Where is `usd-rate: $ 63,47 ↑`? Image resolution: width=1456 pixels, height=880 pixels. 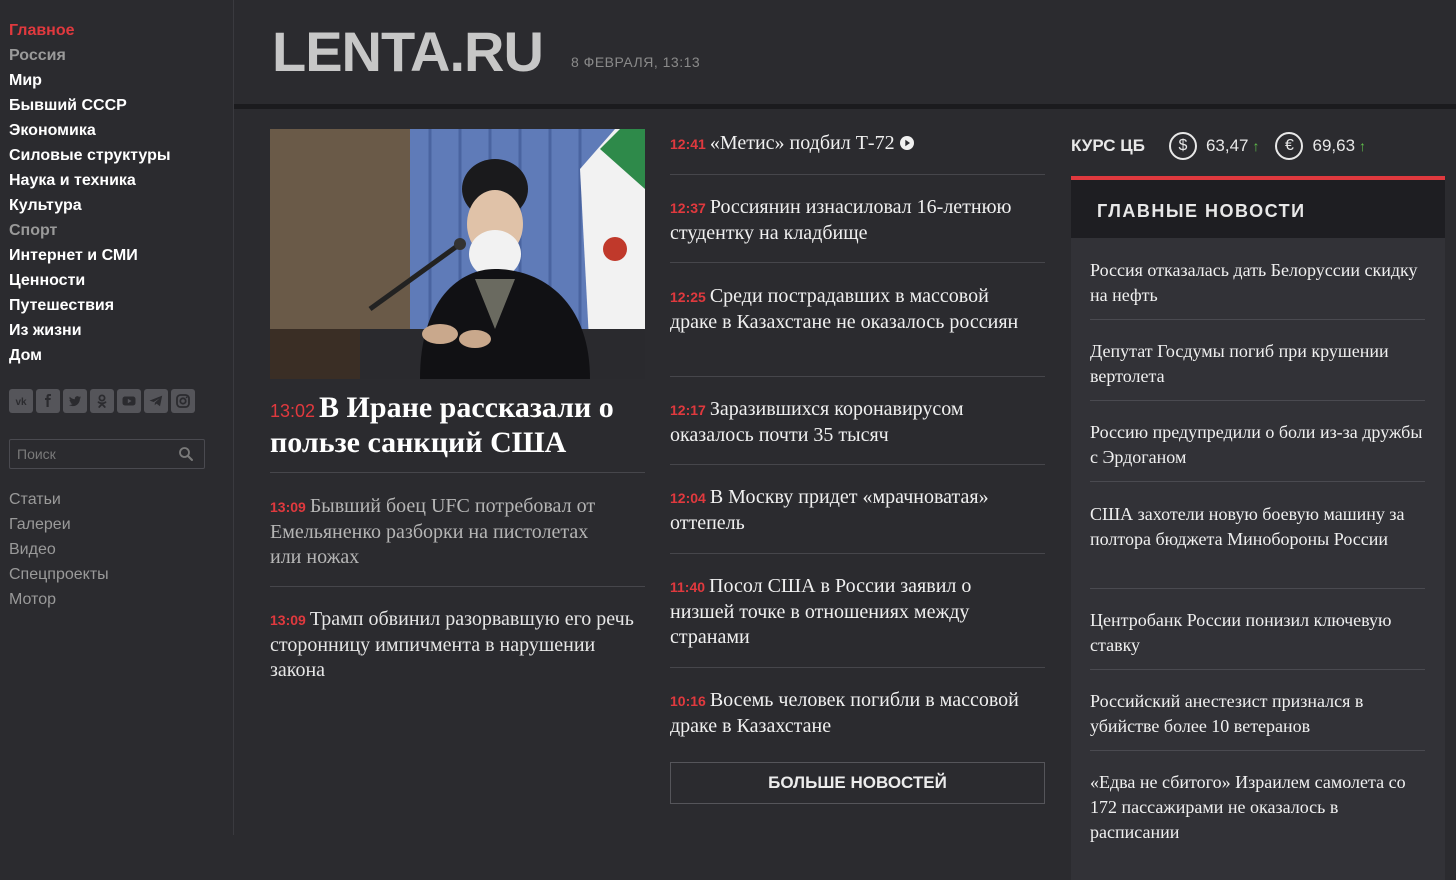 usd-rate: $ 63,47 ↑ is located at coordinates (1214, 146).